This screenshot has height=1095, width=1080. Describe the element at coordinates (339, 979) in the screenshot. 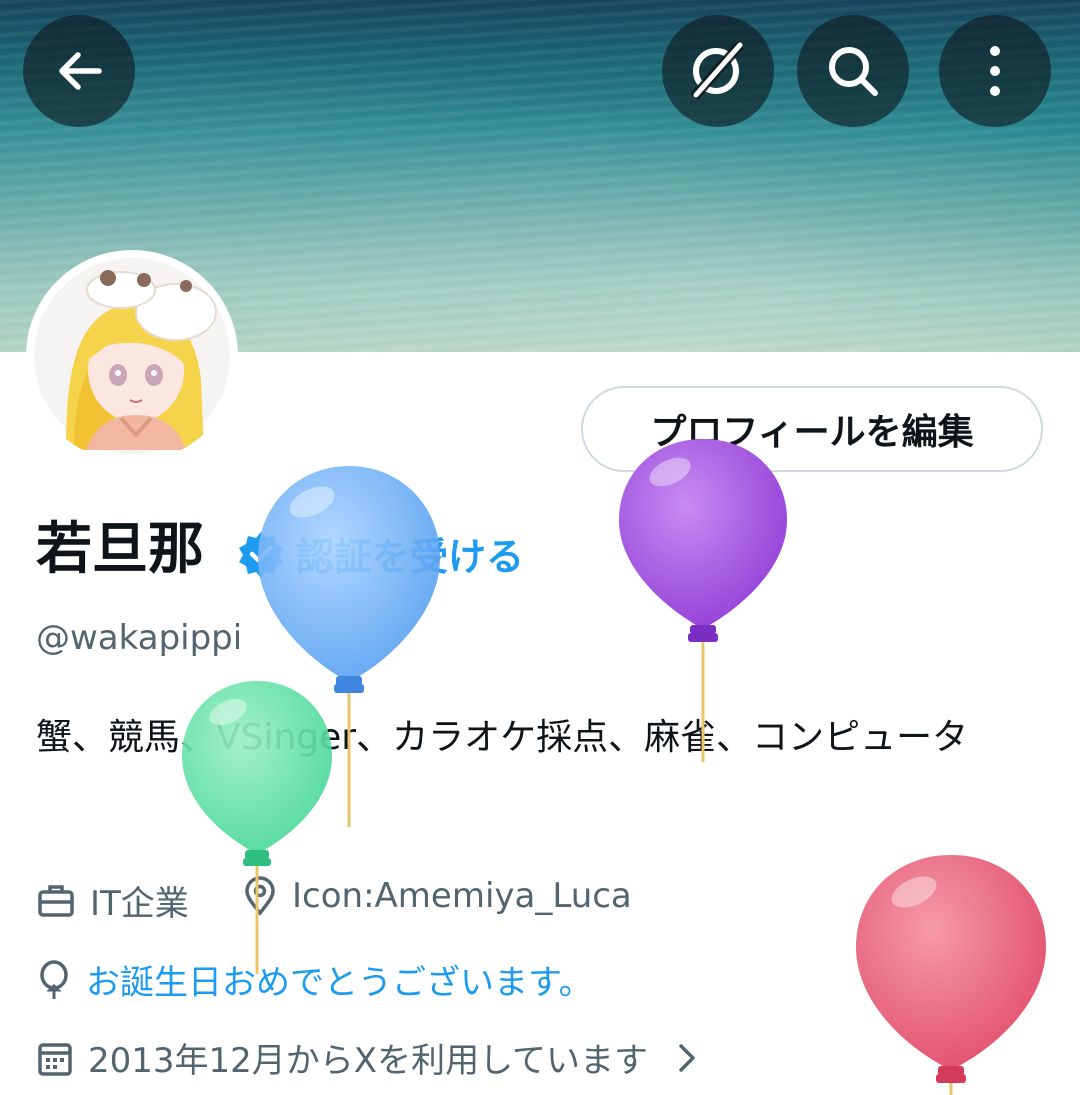

I see `birthday-label: お誕生日おめでとうございます。` at that location.